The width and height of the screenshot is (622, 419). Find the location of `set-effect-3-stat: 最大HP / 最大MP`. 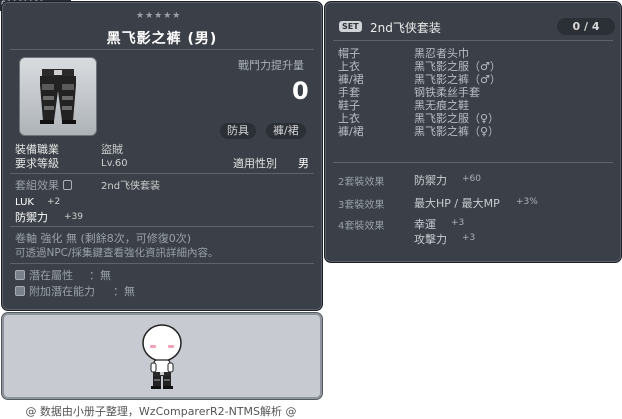

set-effect-3-stat: 最大HP / 最大MP is located at coordinates (457, 203).